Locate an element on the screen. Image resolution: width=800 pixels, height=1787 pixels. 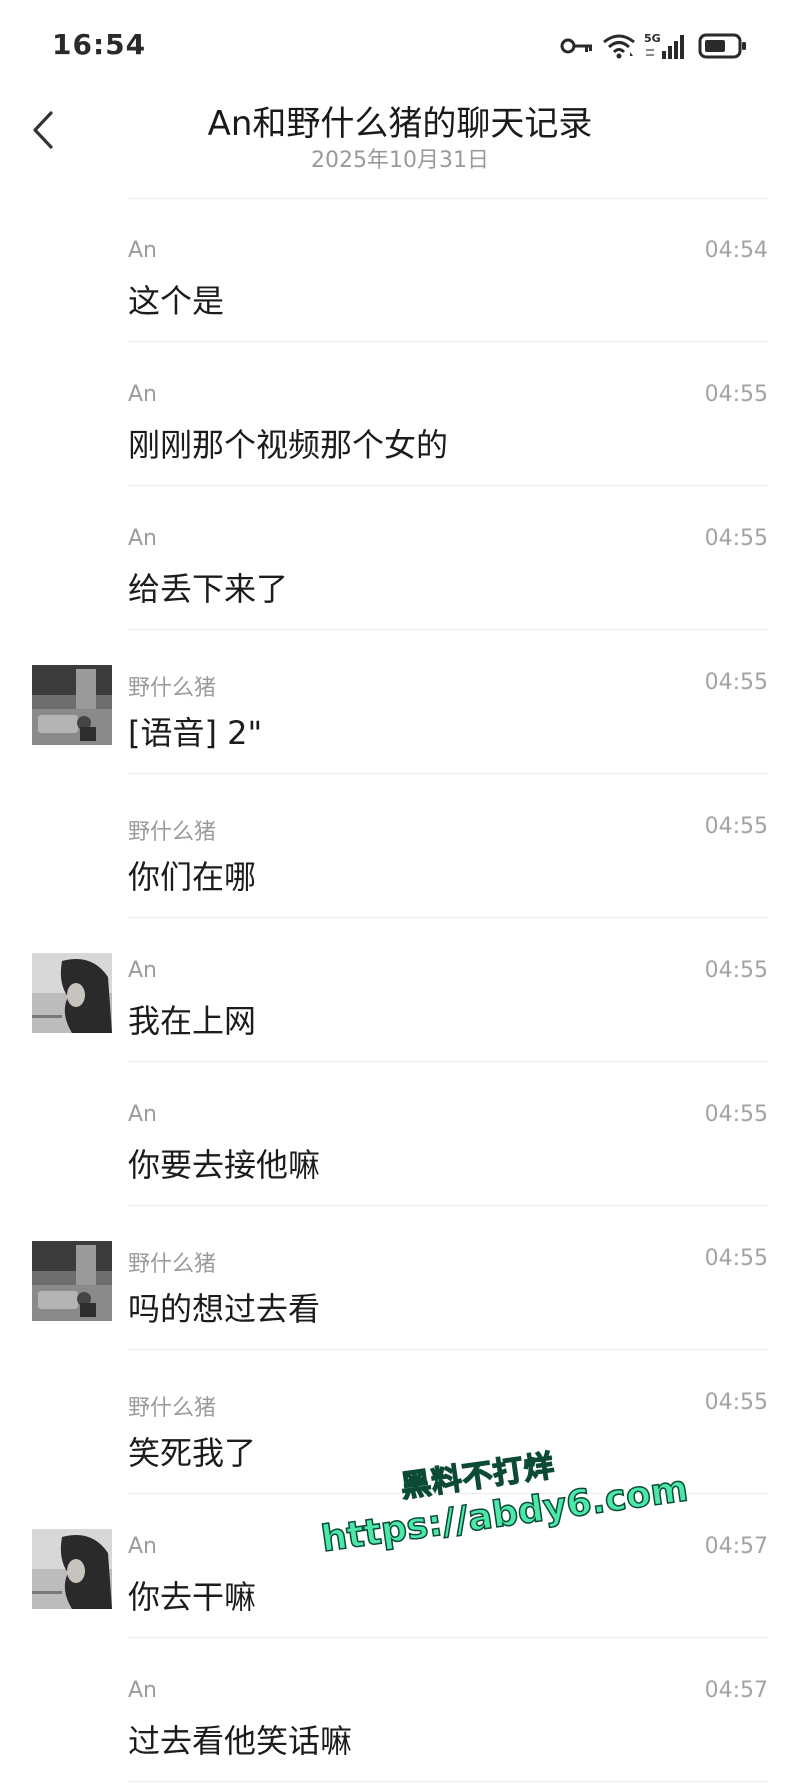
message-text: 吗的想过去看 is located at coordinates (224, 1309).